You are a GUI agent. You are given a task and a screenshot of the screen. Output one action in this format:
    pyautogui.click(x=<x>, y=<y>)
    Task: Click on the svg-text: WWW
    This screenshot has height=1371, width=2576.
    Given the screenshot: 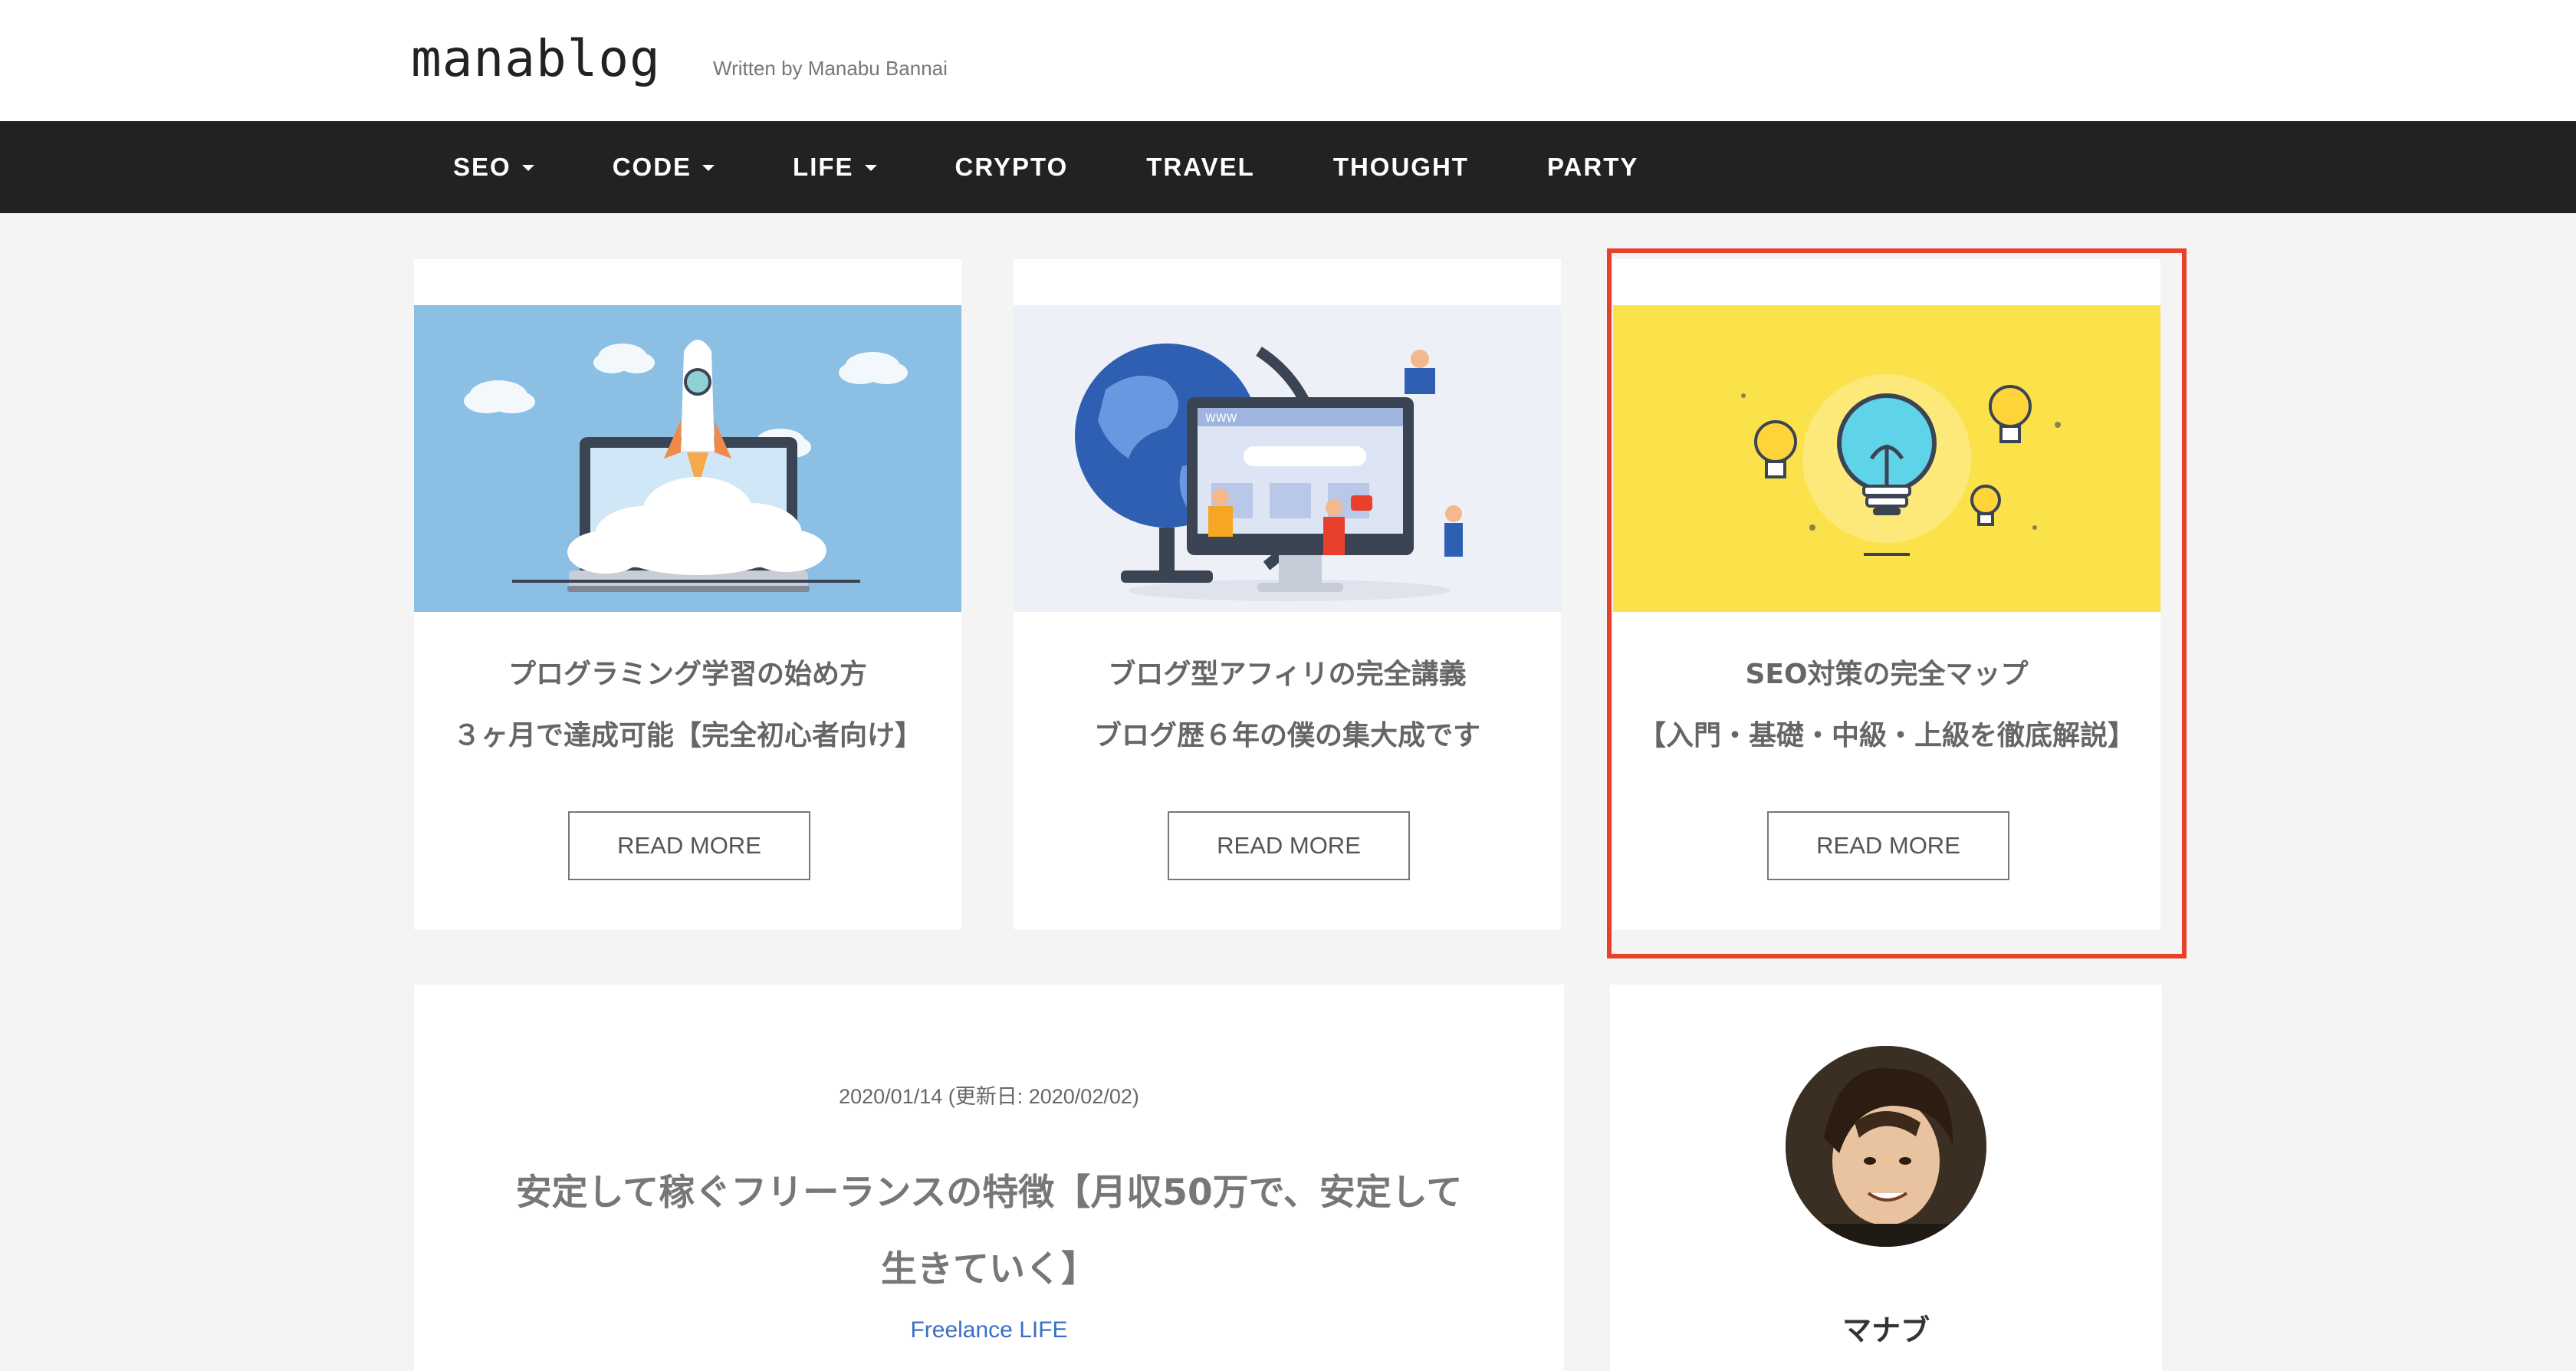 What is the action you would take?
    pyautogui.click(x=1221, y=419)
    